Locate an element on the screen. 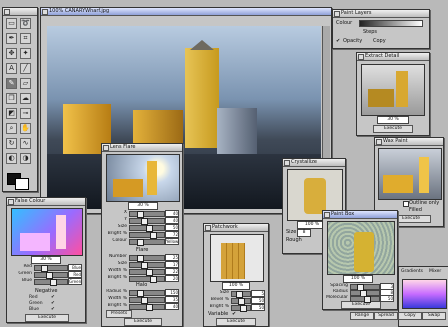 This screenshot has height=327, width=448. false-colour-zoom: 30 % is located at coordinates (46, 260).